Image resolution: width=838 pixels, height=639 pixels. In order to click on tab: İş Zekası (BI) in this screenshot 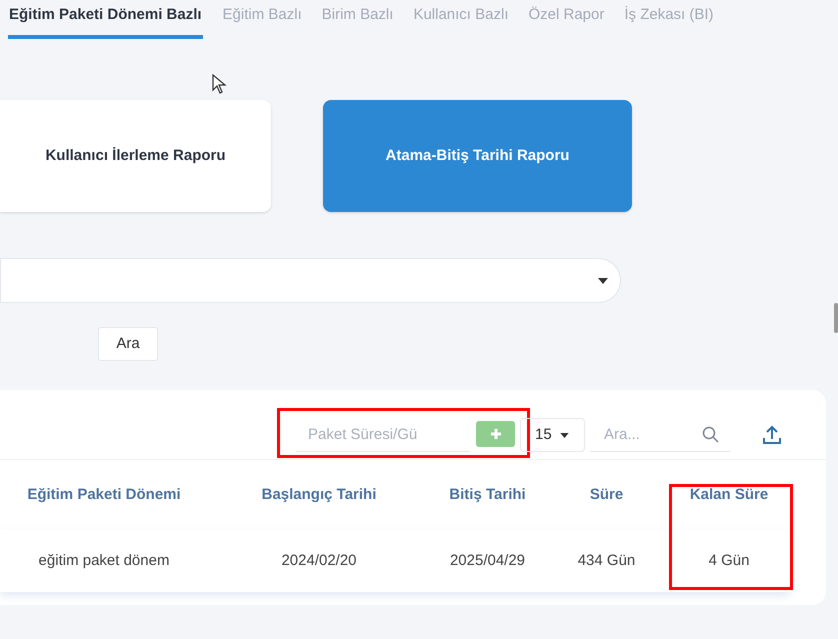, I will do `click(669, 21)`.